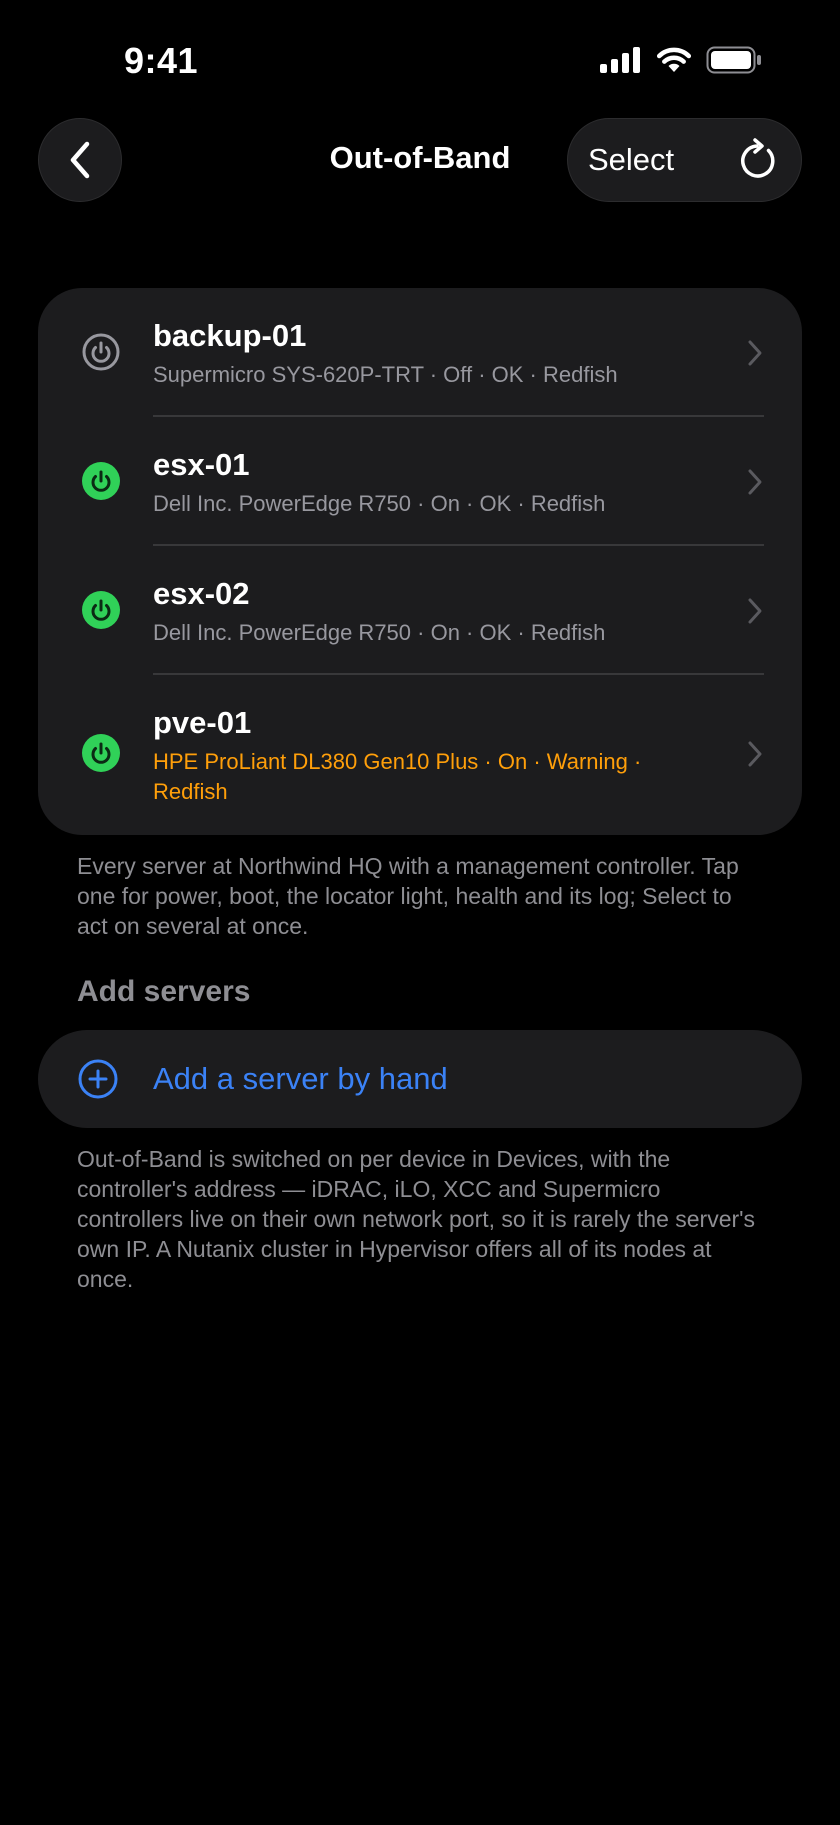 This screenshot has height=1825, width=840. I want to click on cellular-signal-icon, so click(620, 60).